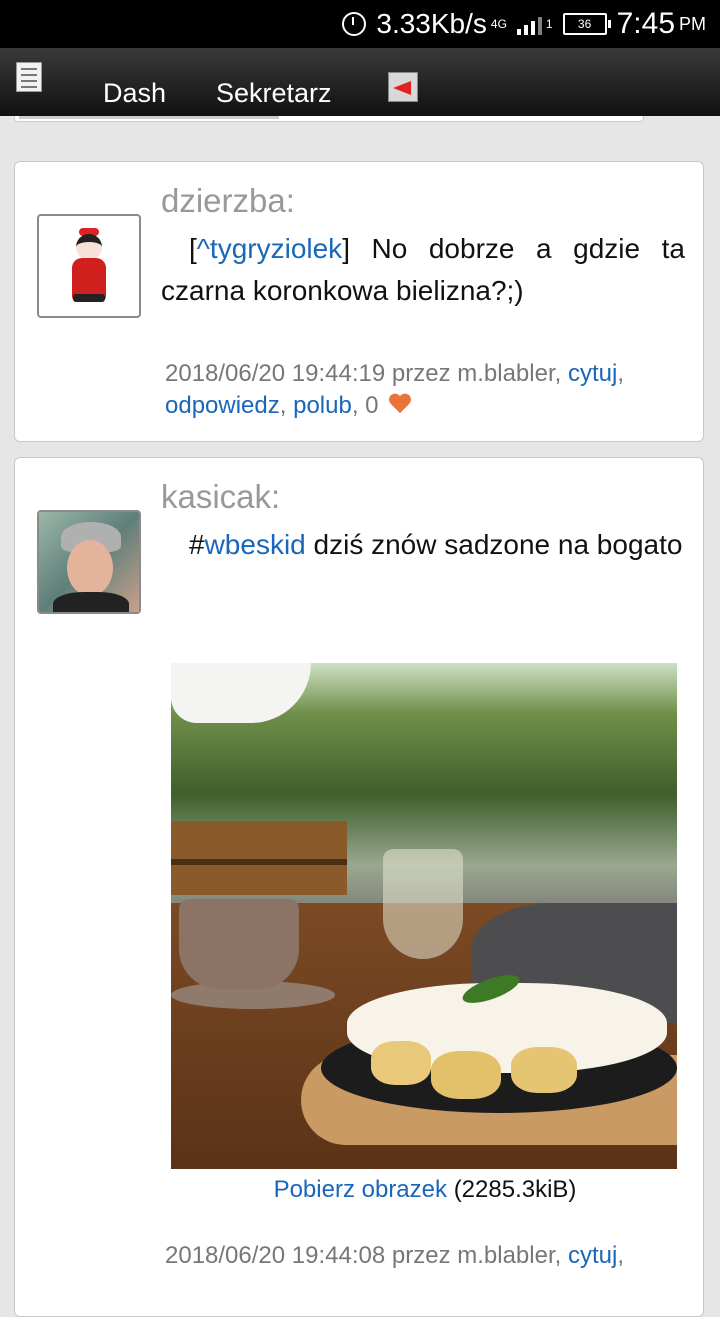  I want to click on menu-icon, so click(29, 77).